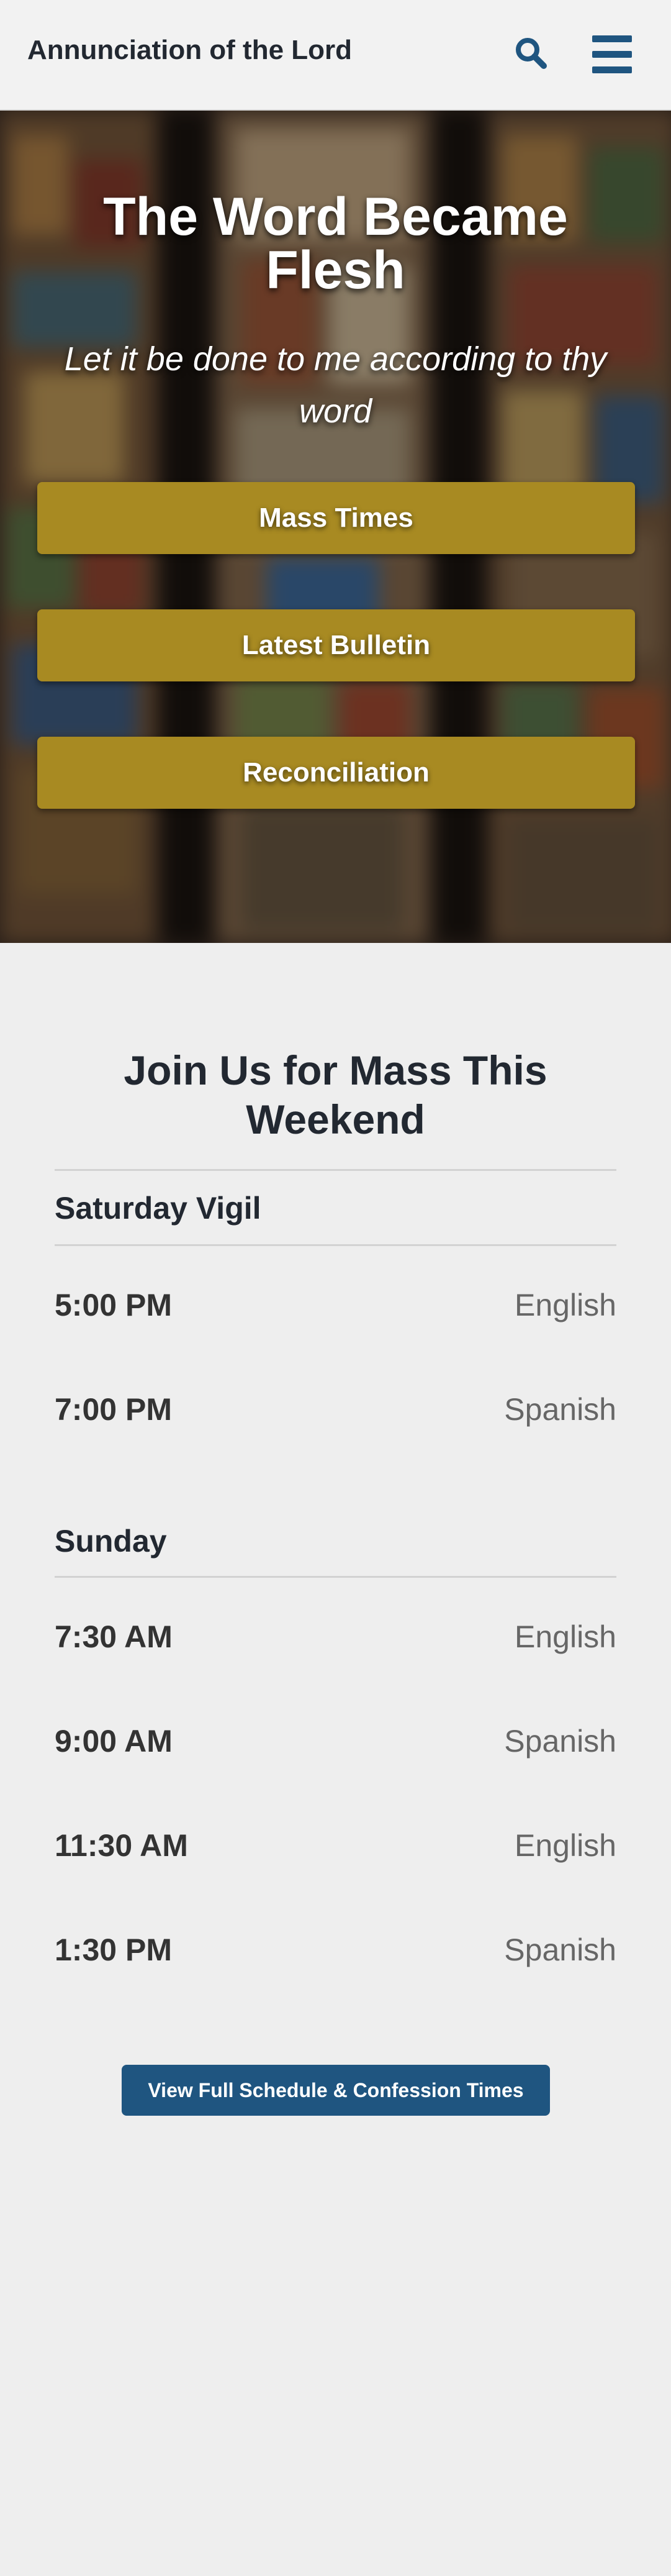 The image size is (671, 2576). I want to click on site-header: Annunciation of the Lord, so click(335, 55).